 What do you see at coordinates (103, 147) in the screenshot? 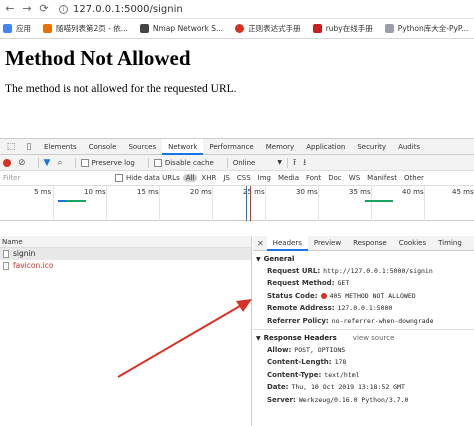
I see `tab-console: Console` at bounding box center [103, 147].